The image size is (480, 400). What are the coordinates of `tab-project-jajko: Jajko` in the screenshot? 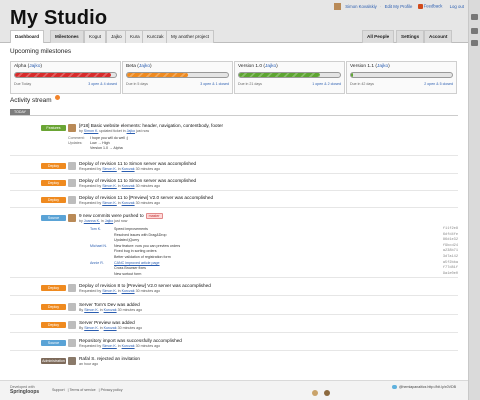 It's located at (116, 36).